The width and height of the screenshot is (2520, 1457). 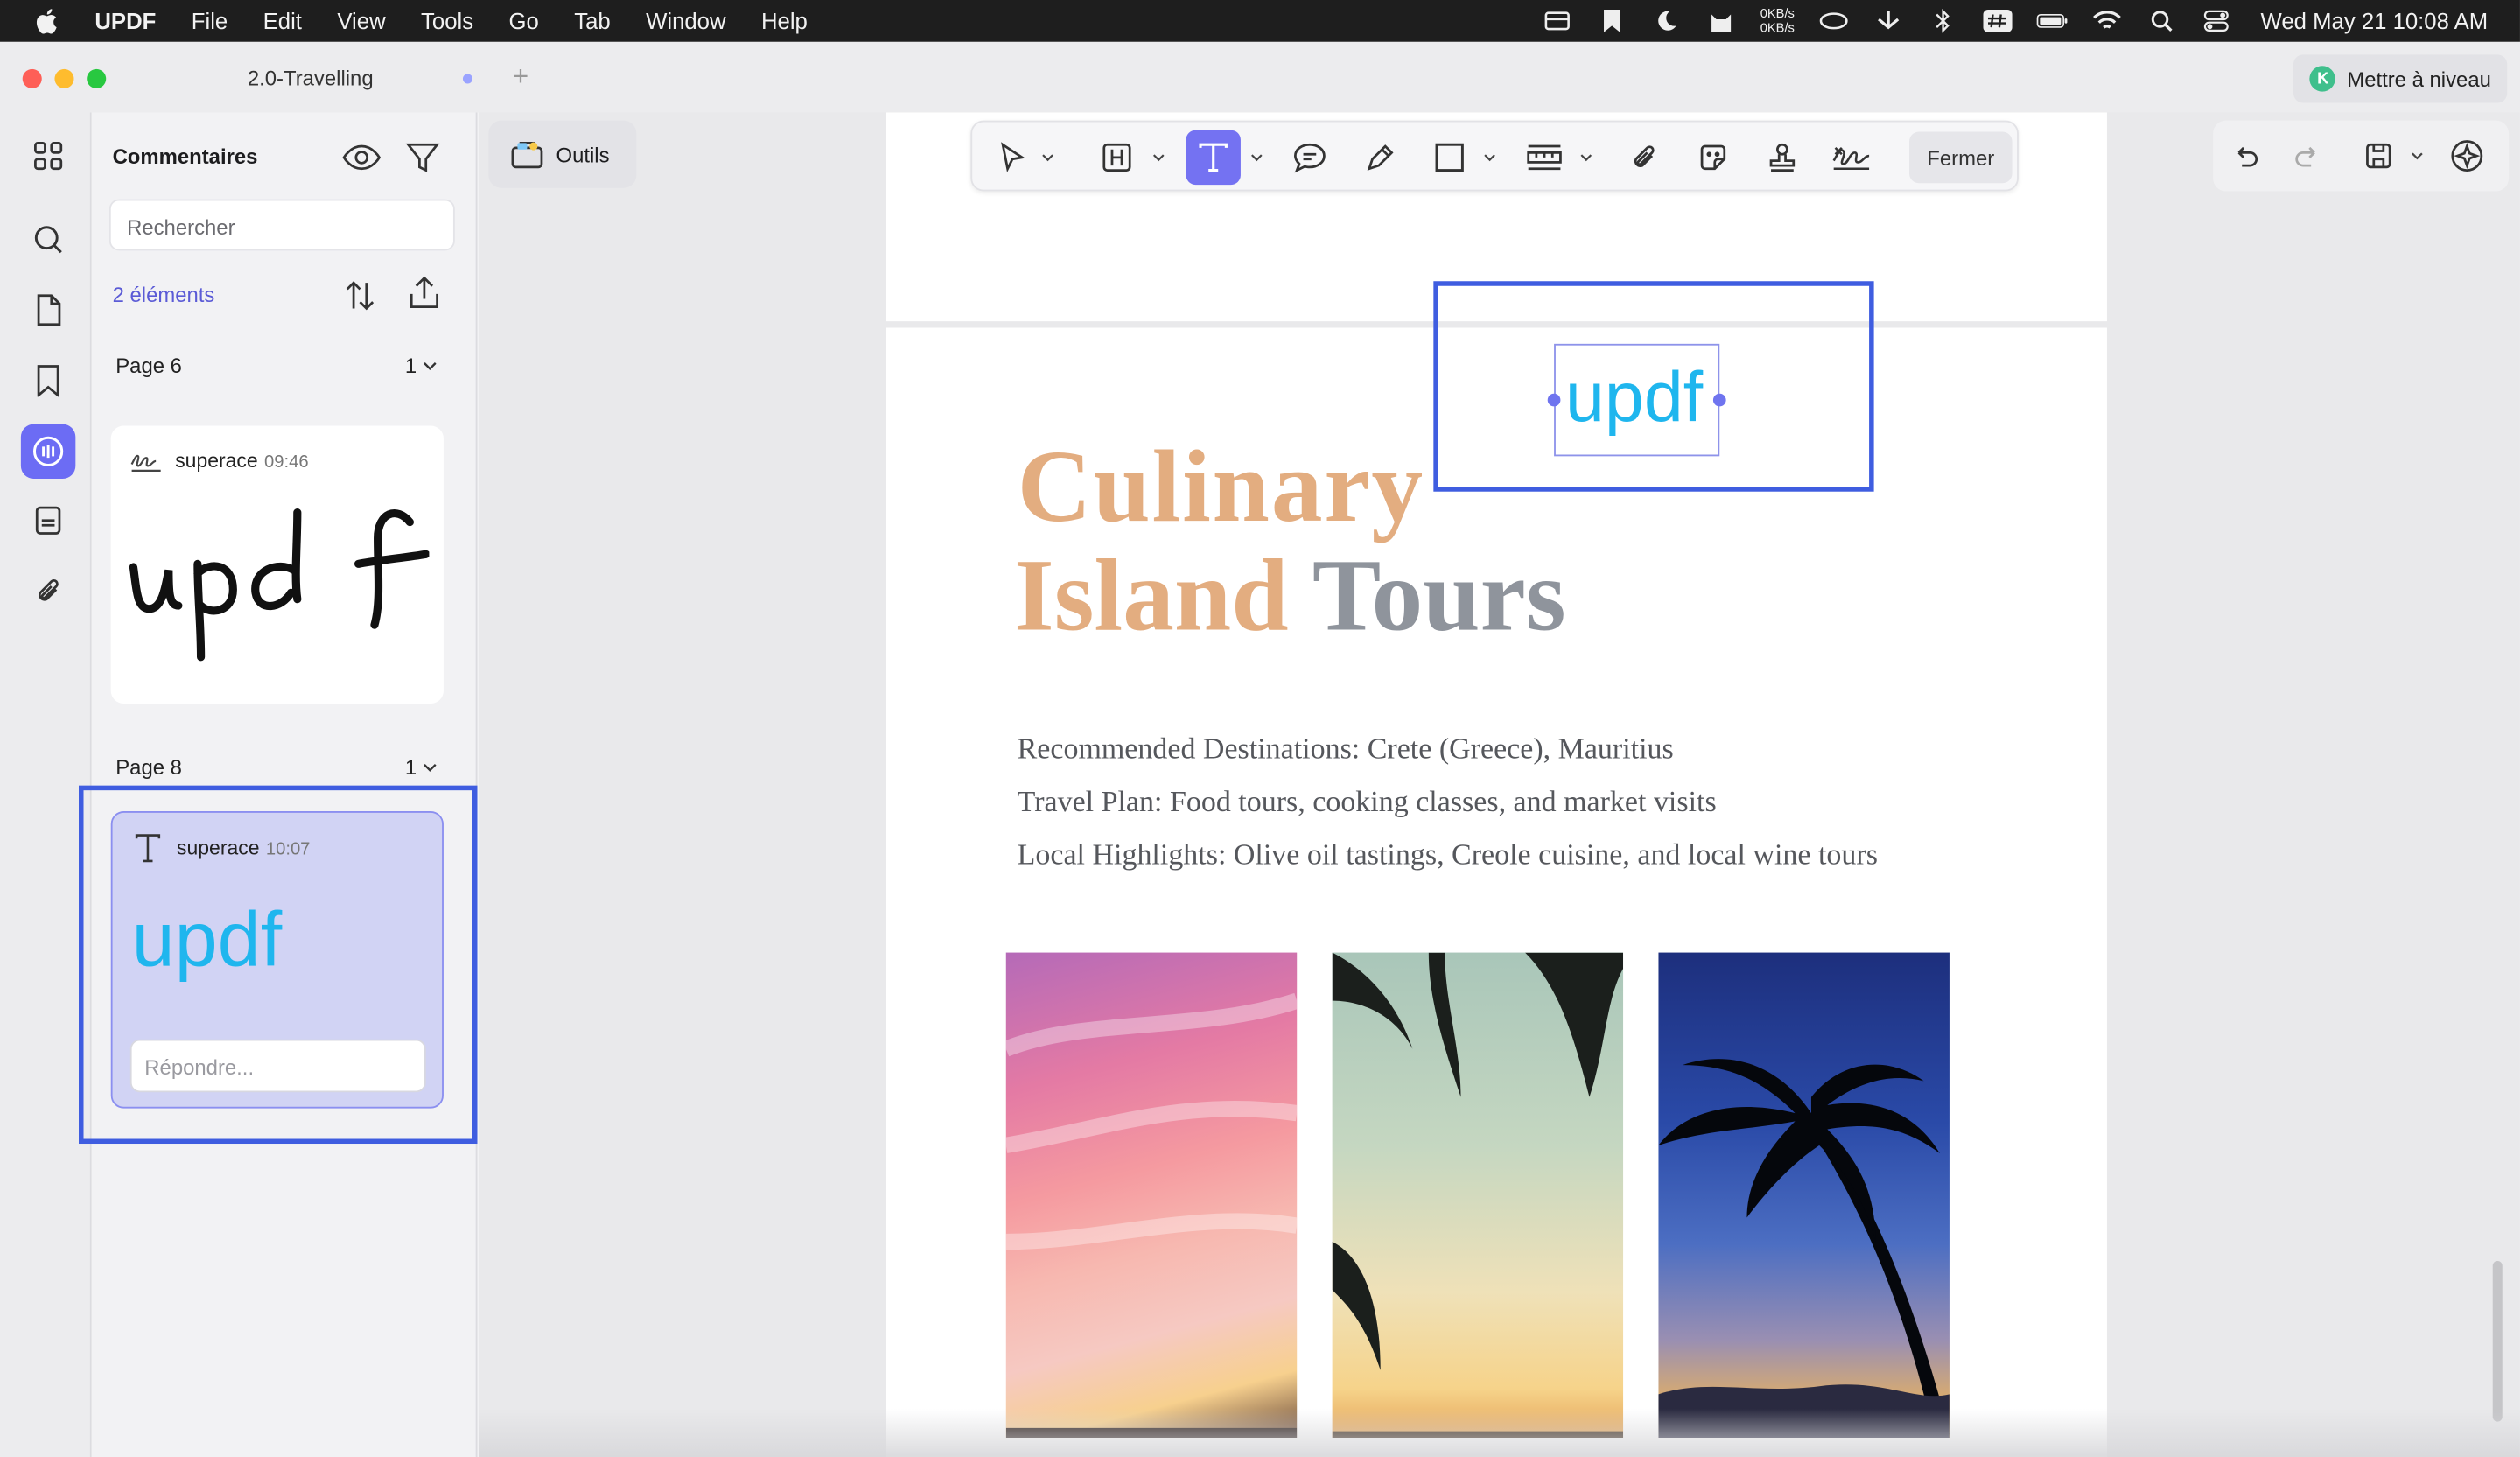 I want to click on comment-icon, so click(x=48, y=452).